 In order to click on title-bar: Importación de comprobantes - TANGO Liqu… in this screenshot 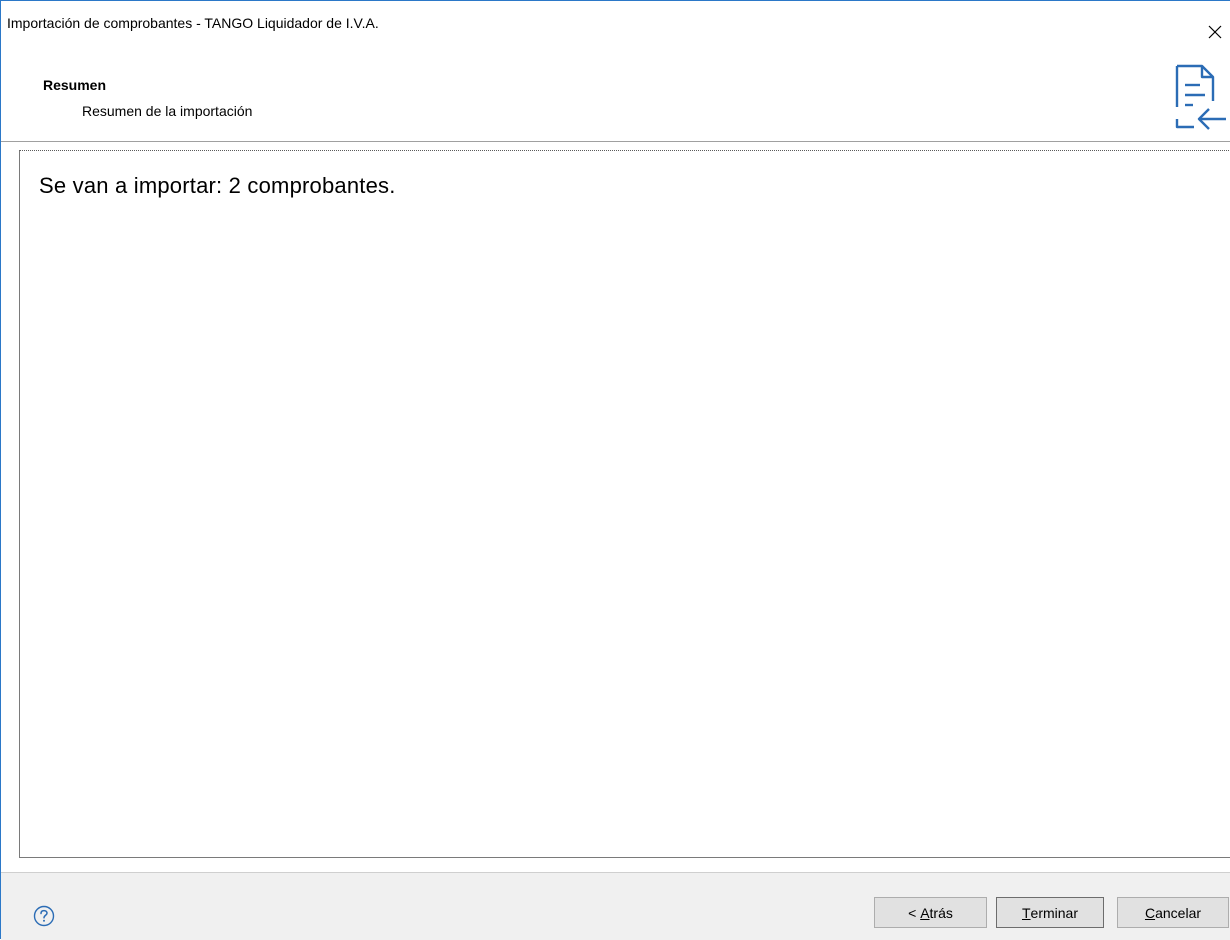, I will do `click(615, 20)`.